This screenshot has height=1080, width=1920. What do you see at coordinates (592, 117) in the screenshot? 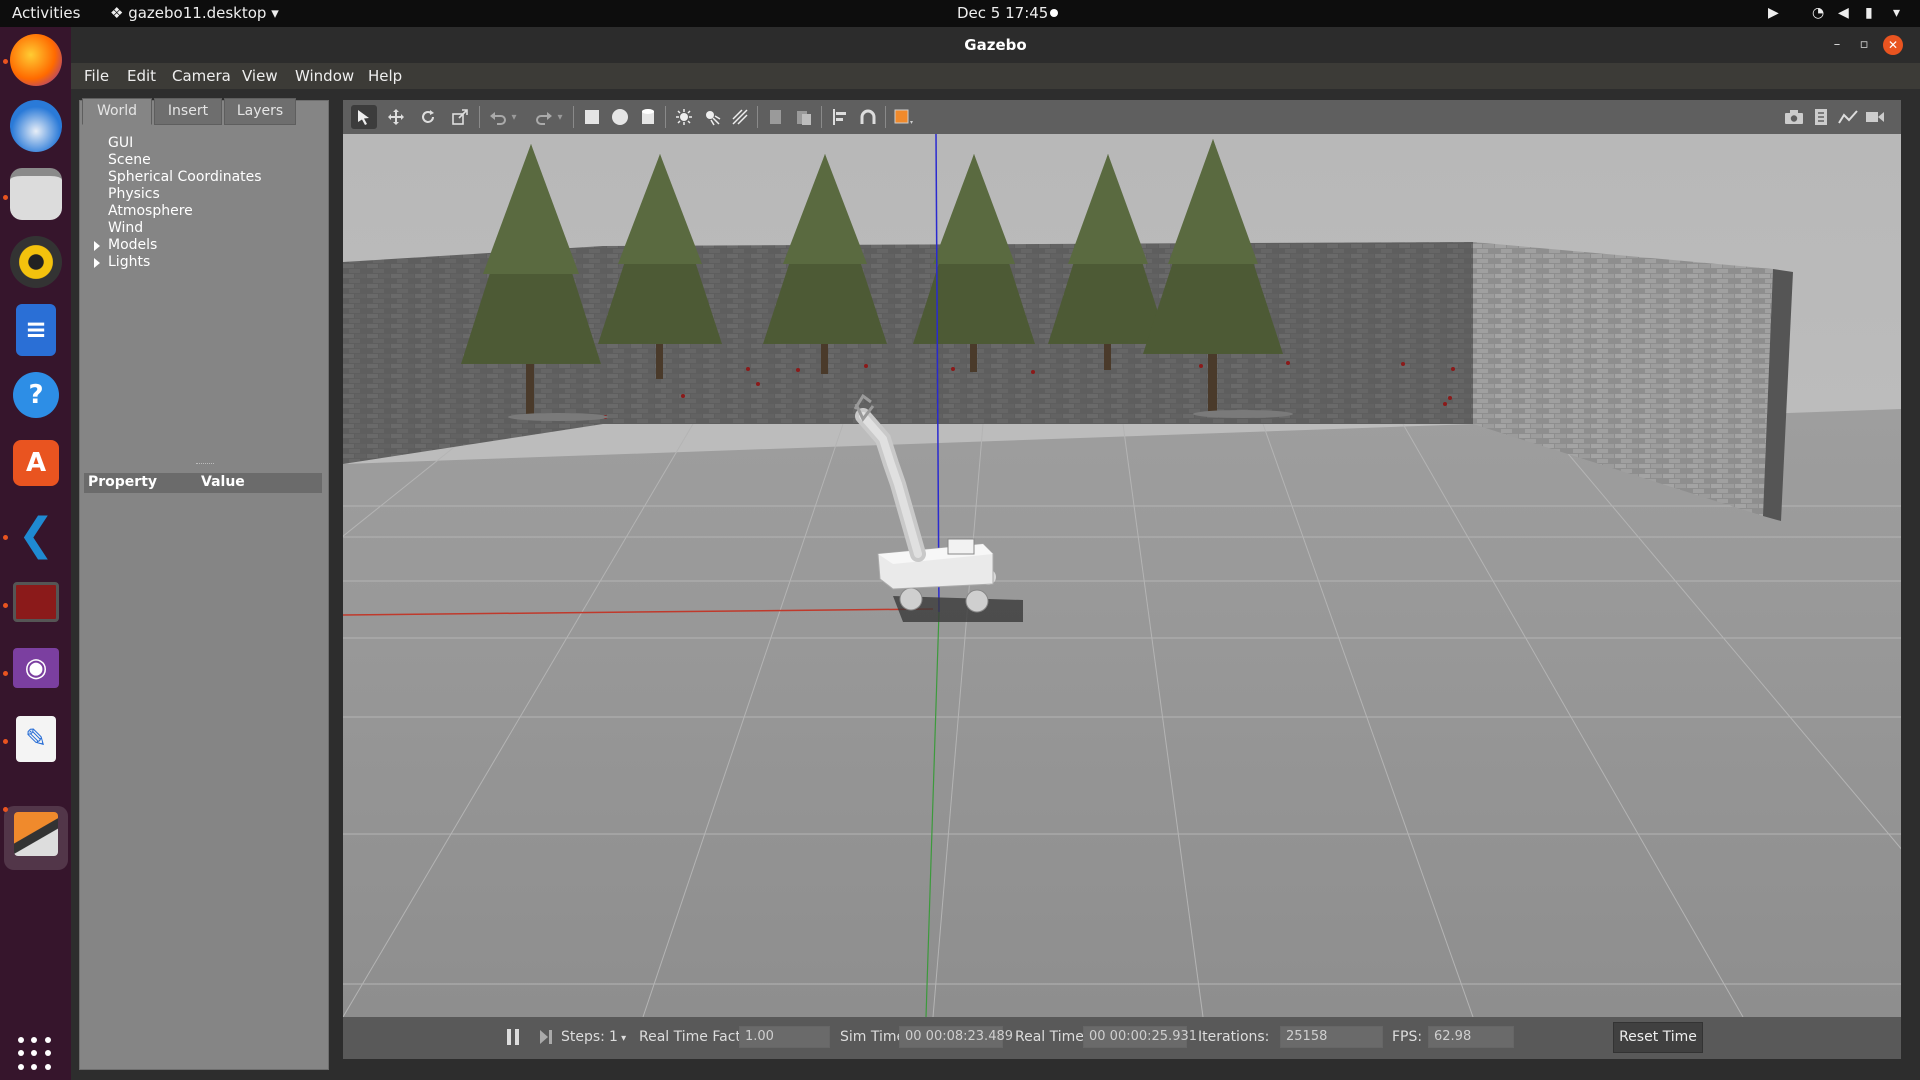
I see `box-shape-icon` at bounding box center [592, 117].